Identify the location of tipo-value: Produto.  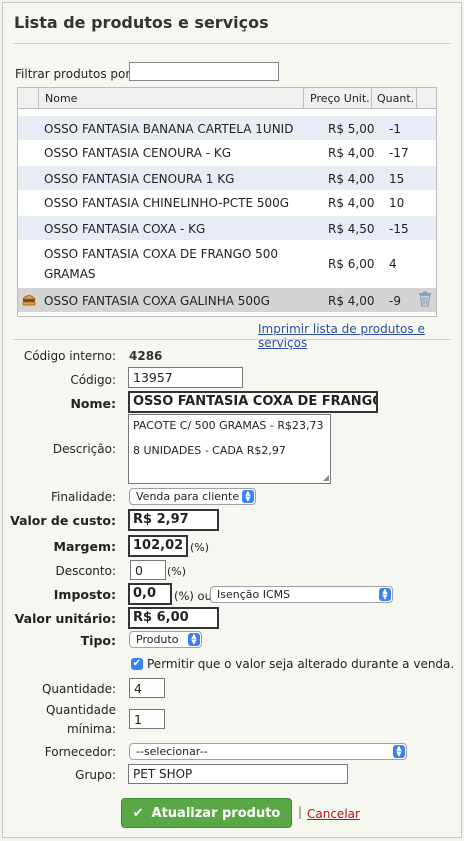
(157, 639).